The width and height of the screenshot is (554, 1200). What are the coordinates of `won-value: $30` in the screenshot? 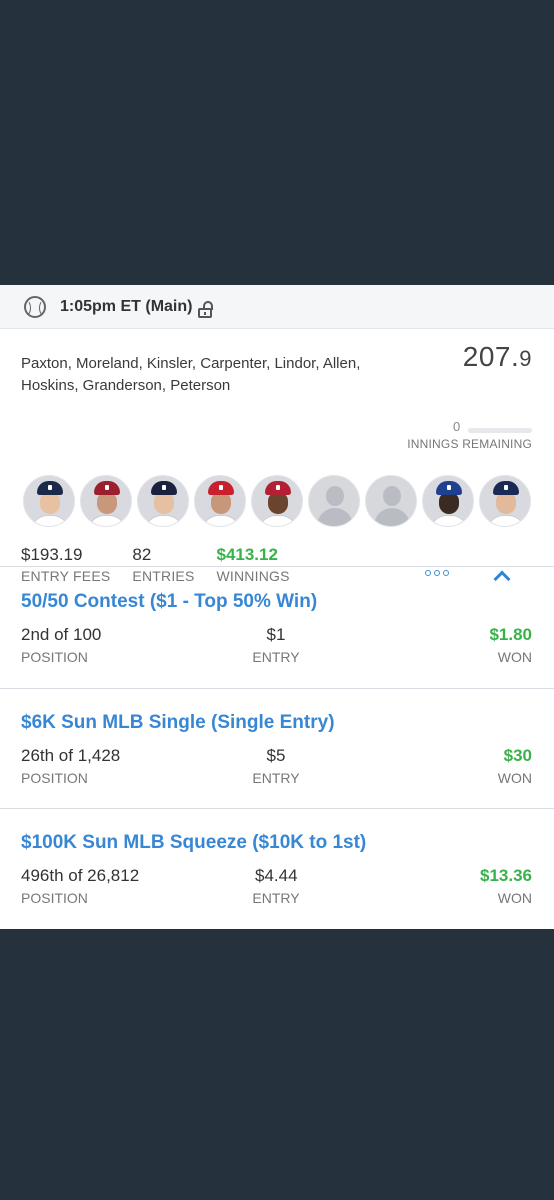 It's located at (517, 755).